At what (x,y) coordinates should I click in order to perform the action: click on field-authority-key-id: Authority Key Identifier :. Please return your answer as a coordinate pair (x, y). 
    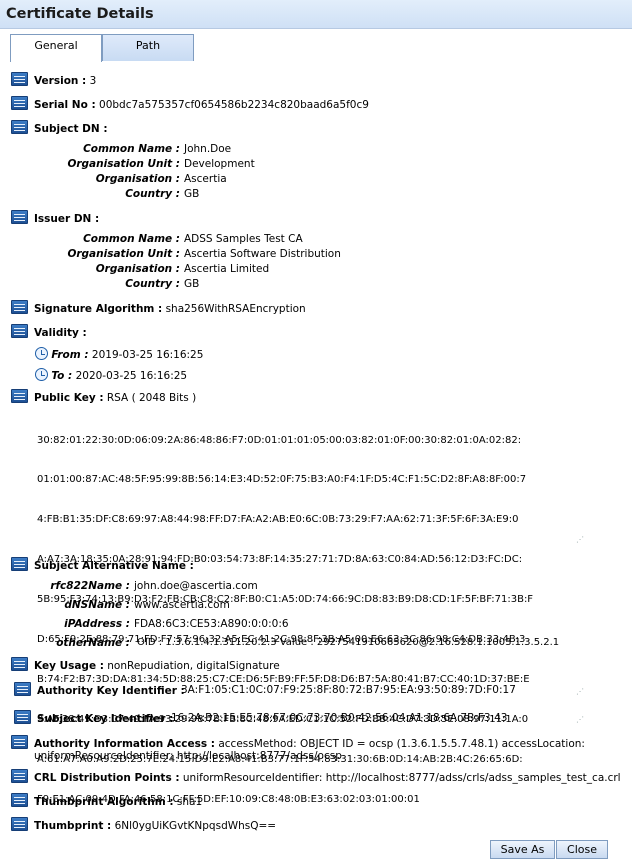
    Looking at the image, I should click on (99, 689).